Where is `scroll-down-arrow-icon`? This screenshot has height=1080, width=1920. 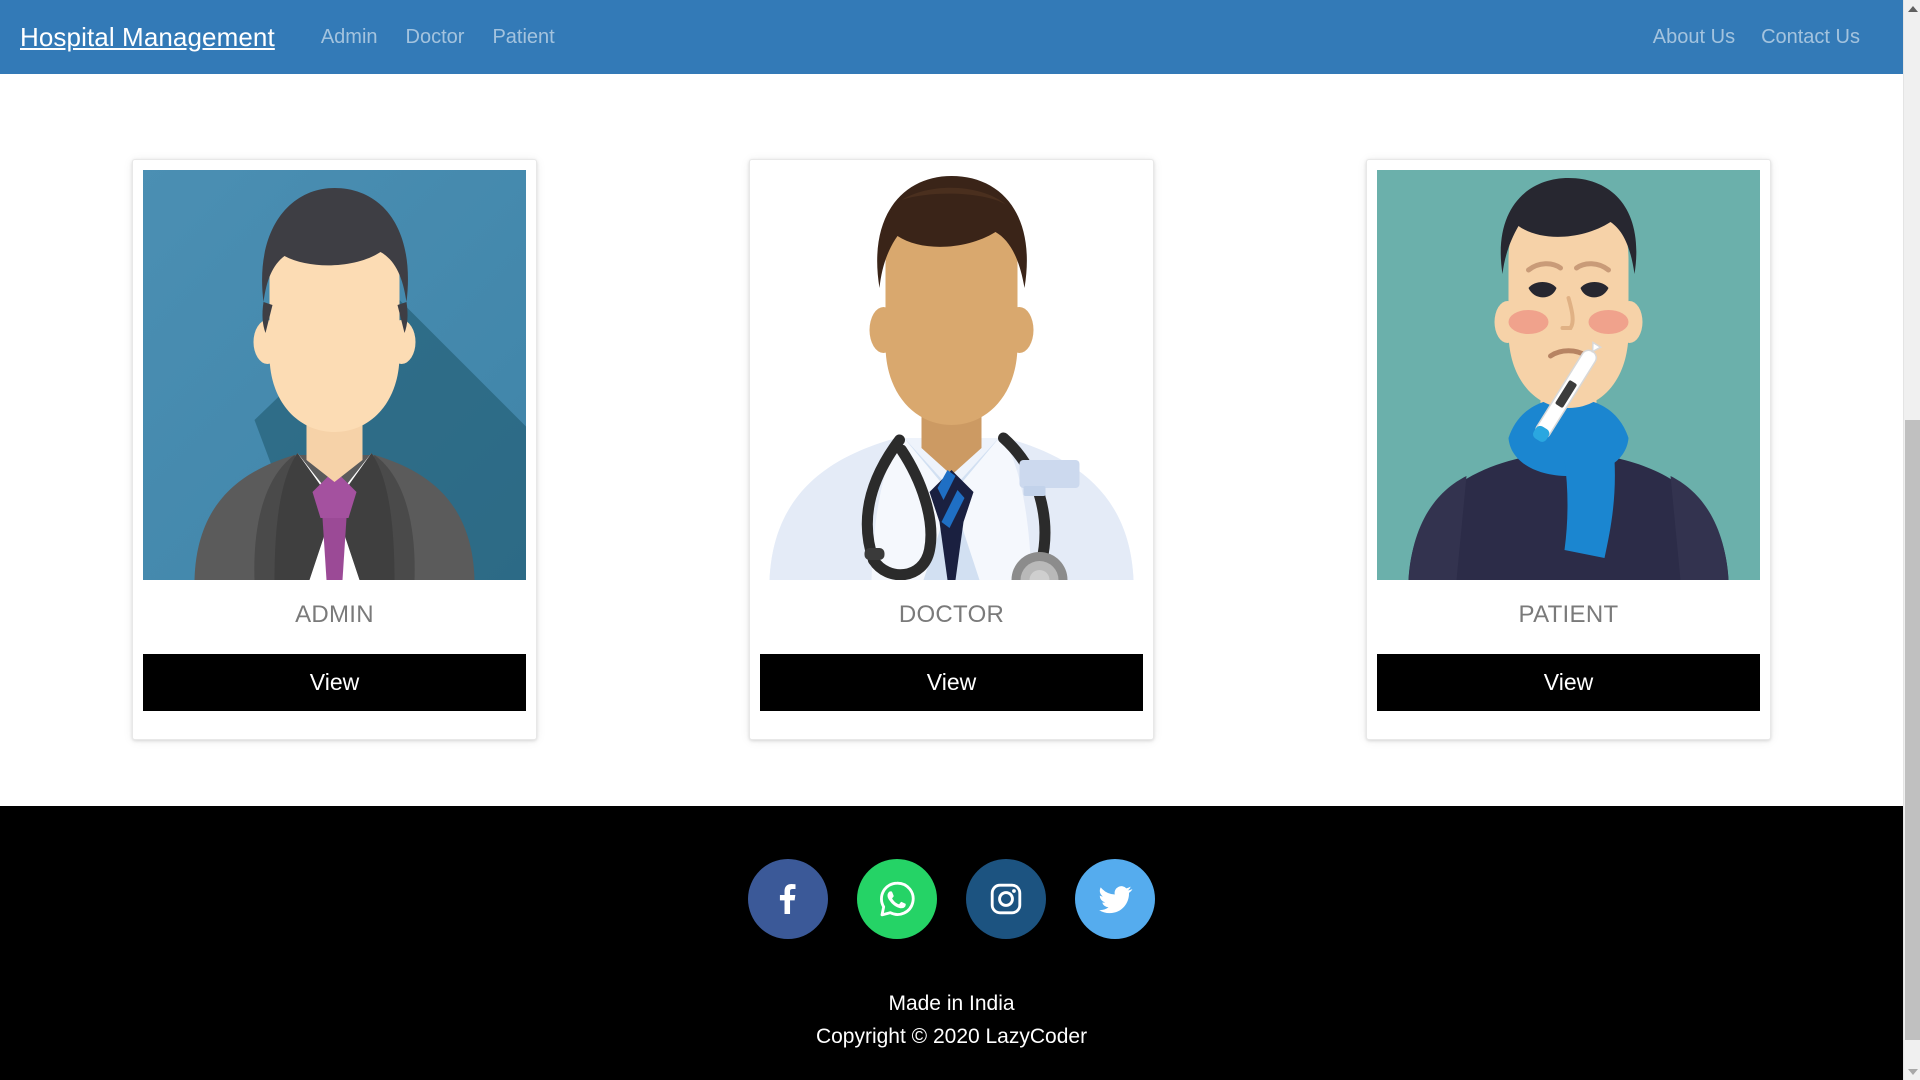
scroll-down-arrow-icon is located at coordinates (1912, 1071).